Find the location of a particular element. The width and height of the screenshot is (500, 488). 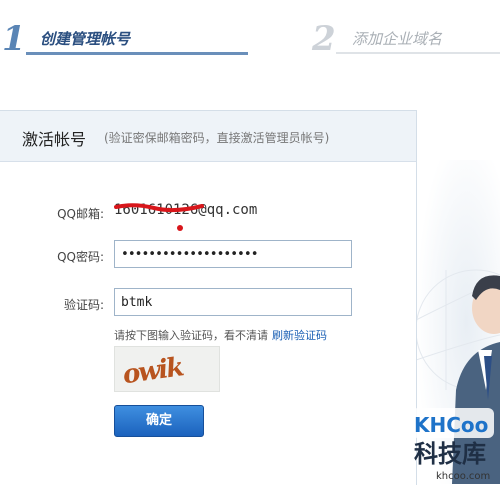

captcha-label: 验证码: is located at coordinates (83, 305).